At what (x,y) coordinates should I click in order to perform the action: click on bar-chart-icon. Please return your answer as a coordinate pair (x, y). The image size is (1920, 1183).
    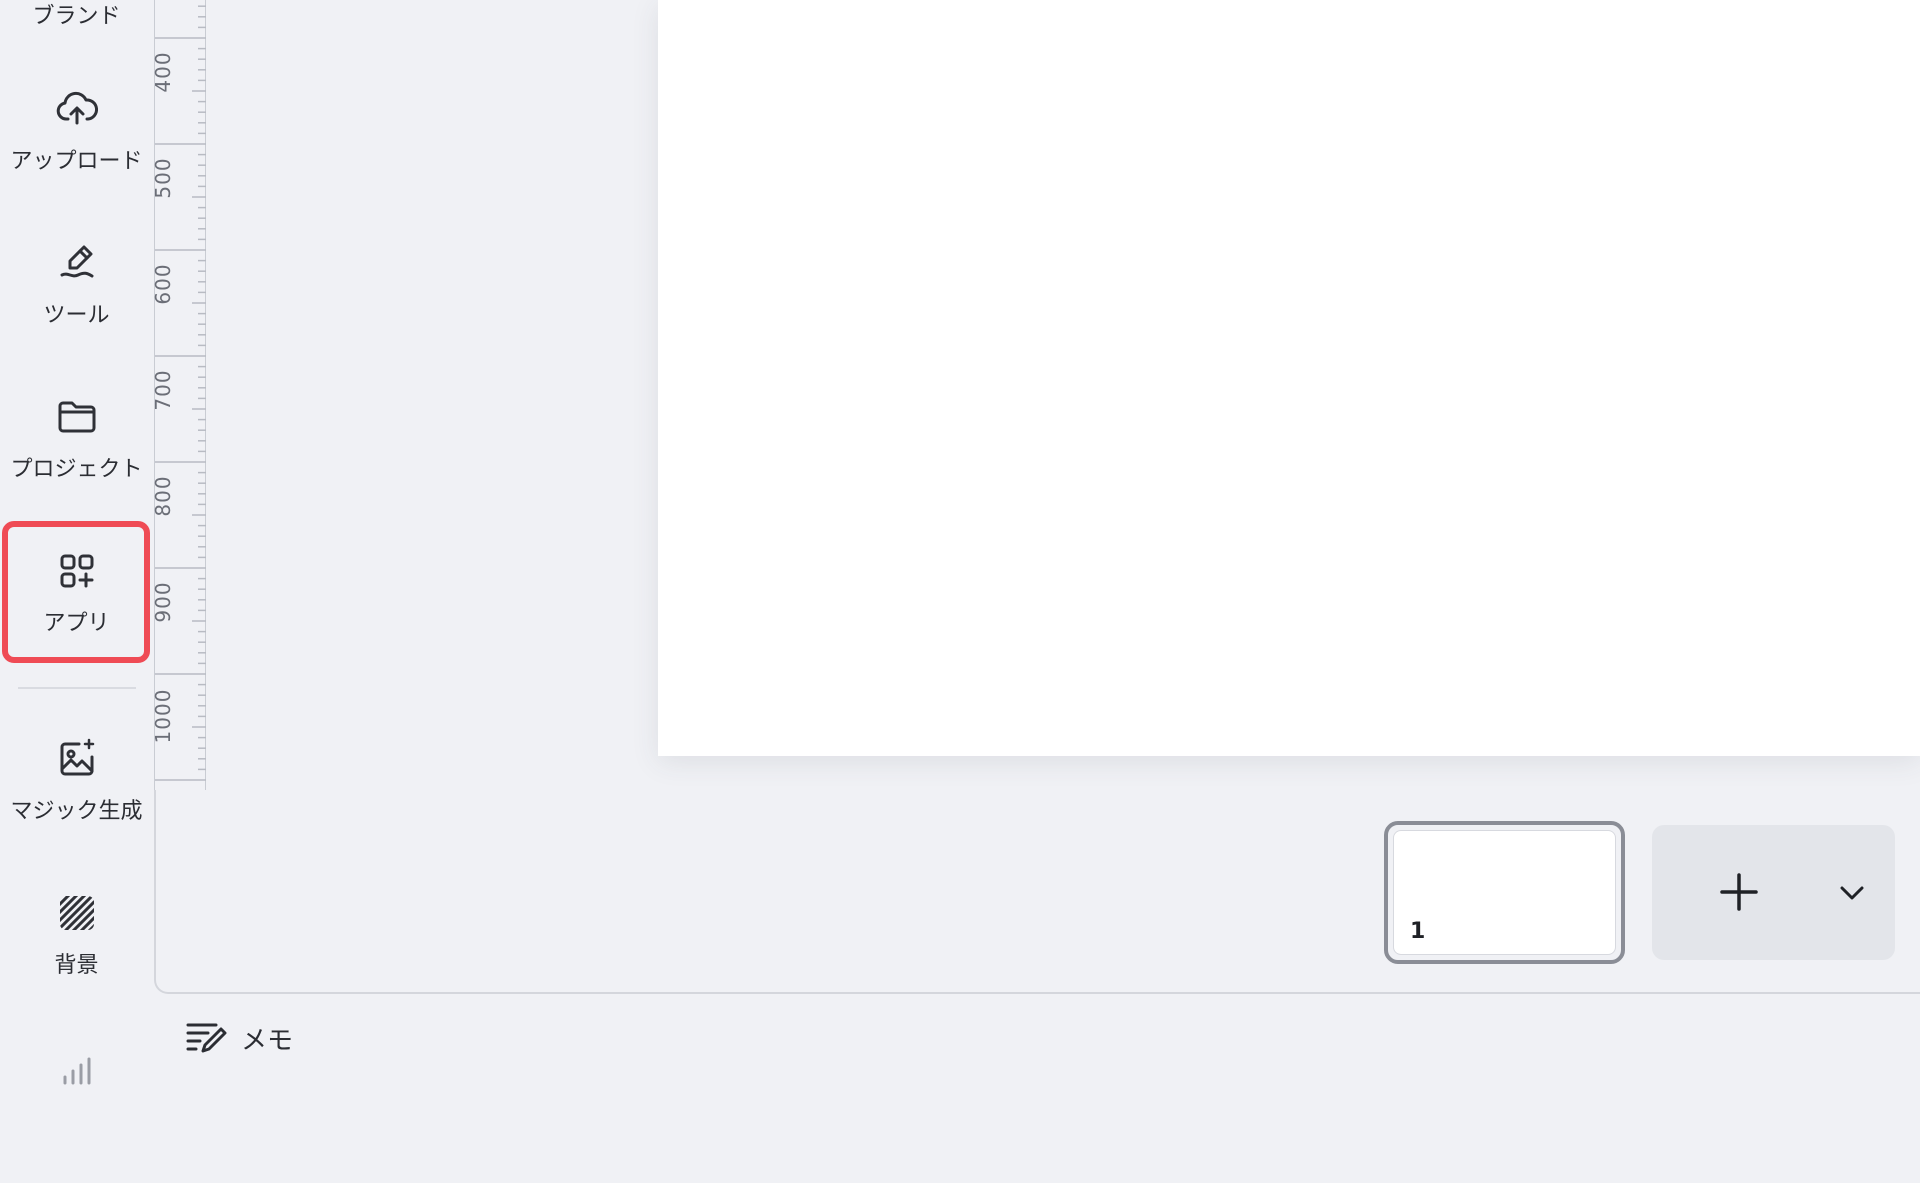
    Looking at the image, I should click on (77, 1067).